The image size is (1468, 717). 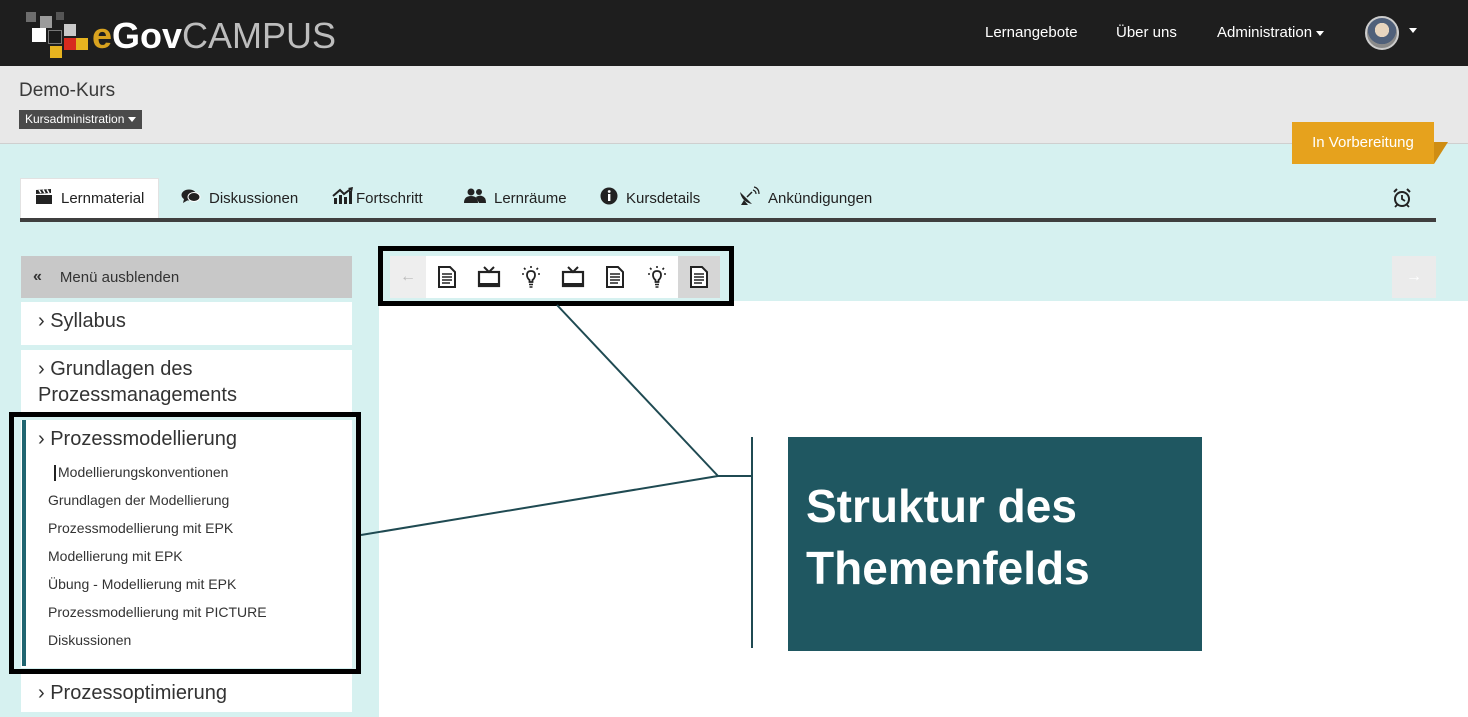 What do you see at coordinates (1441, 153) in the screenshot?
I see `status-badge-fold` at bounding box center [1441, 153].